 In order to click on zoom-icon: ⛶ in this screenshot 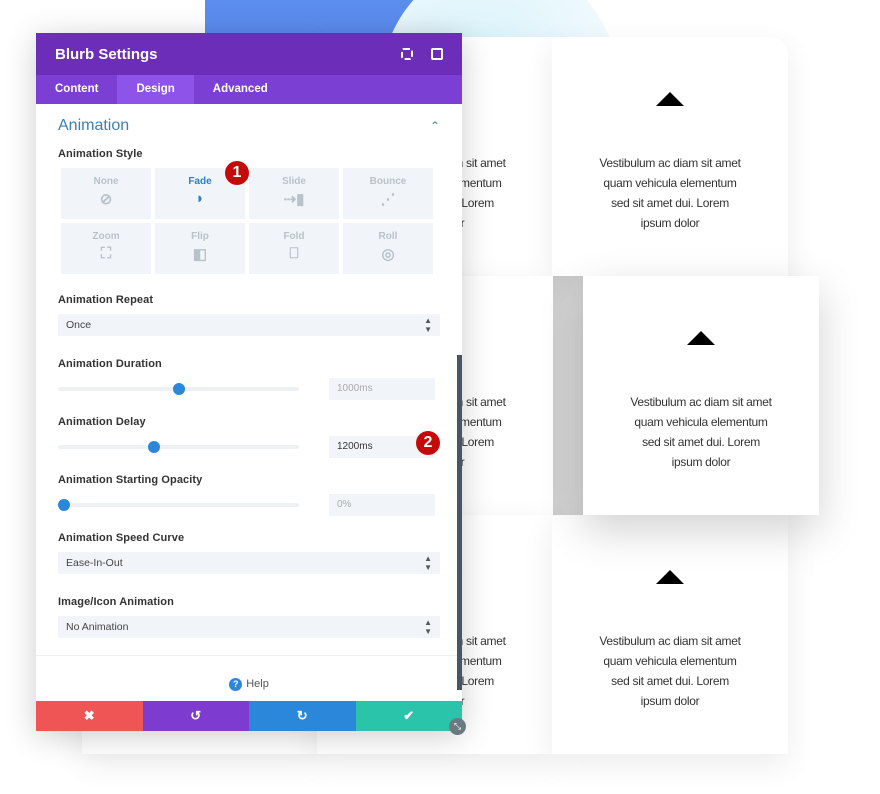, I will do `click(106, 253)`.